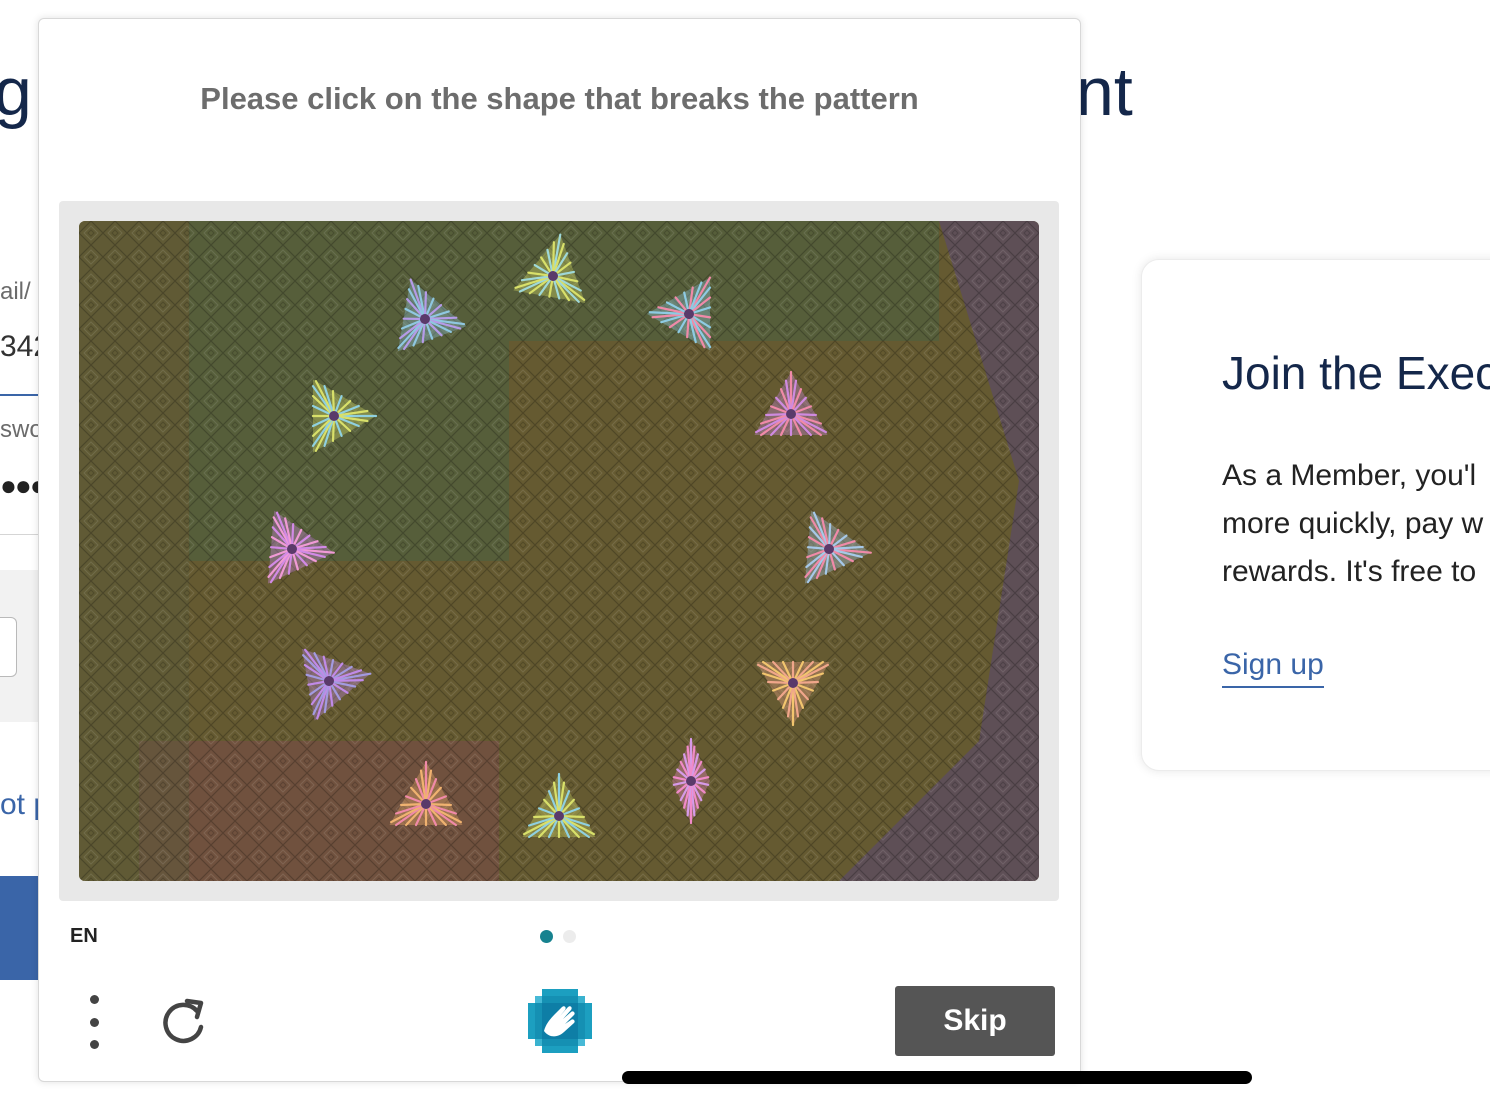 This screenshot has height=1098, width=1490. What do you see at coordinates (19, 928) in the screenshot?
I see `sign-in-button` at bounding box center [19, 928].